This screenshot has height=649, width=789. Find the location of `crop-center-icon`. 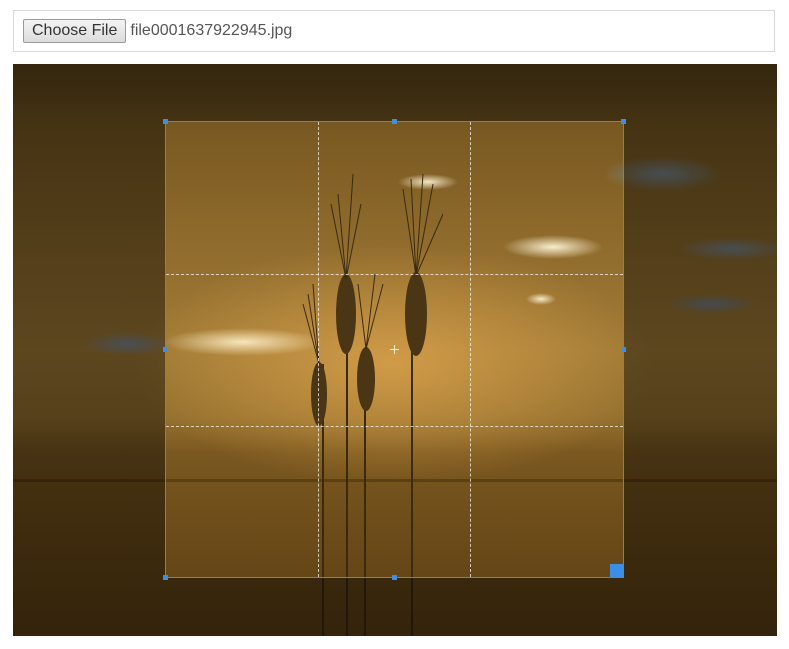

crop-center-icon is located at coordinates (394, 349).